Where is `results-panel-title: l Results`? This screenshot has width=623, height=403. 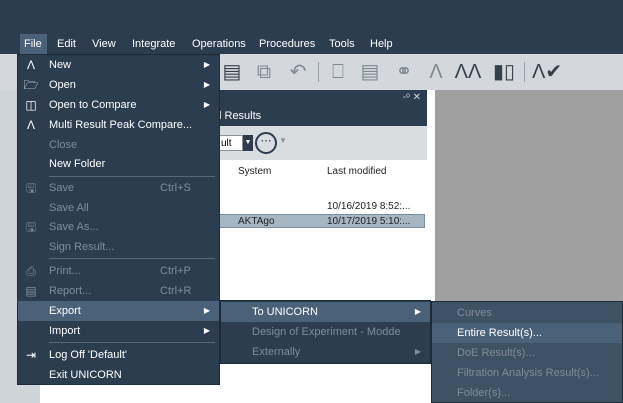 results-panel-title: l Results is located at coordinates (240, 116).